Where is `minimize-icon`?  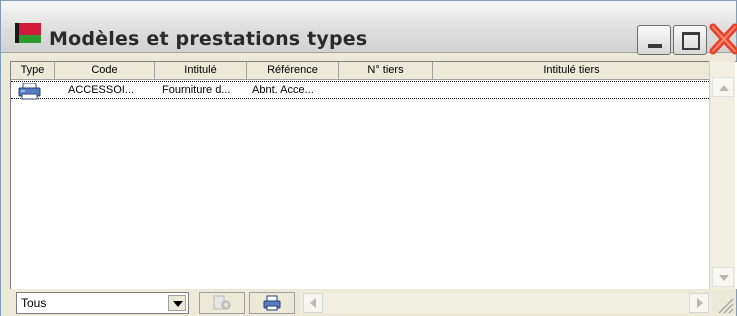
minimize-icon is located at coordinates (655, 46).